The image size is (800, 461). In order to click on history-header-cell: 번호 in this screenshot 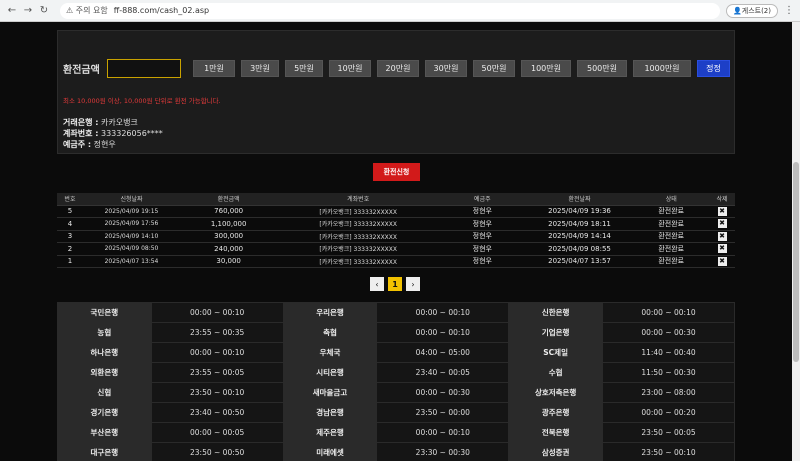, I will do `click(70, 199)`.